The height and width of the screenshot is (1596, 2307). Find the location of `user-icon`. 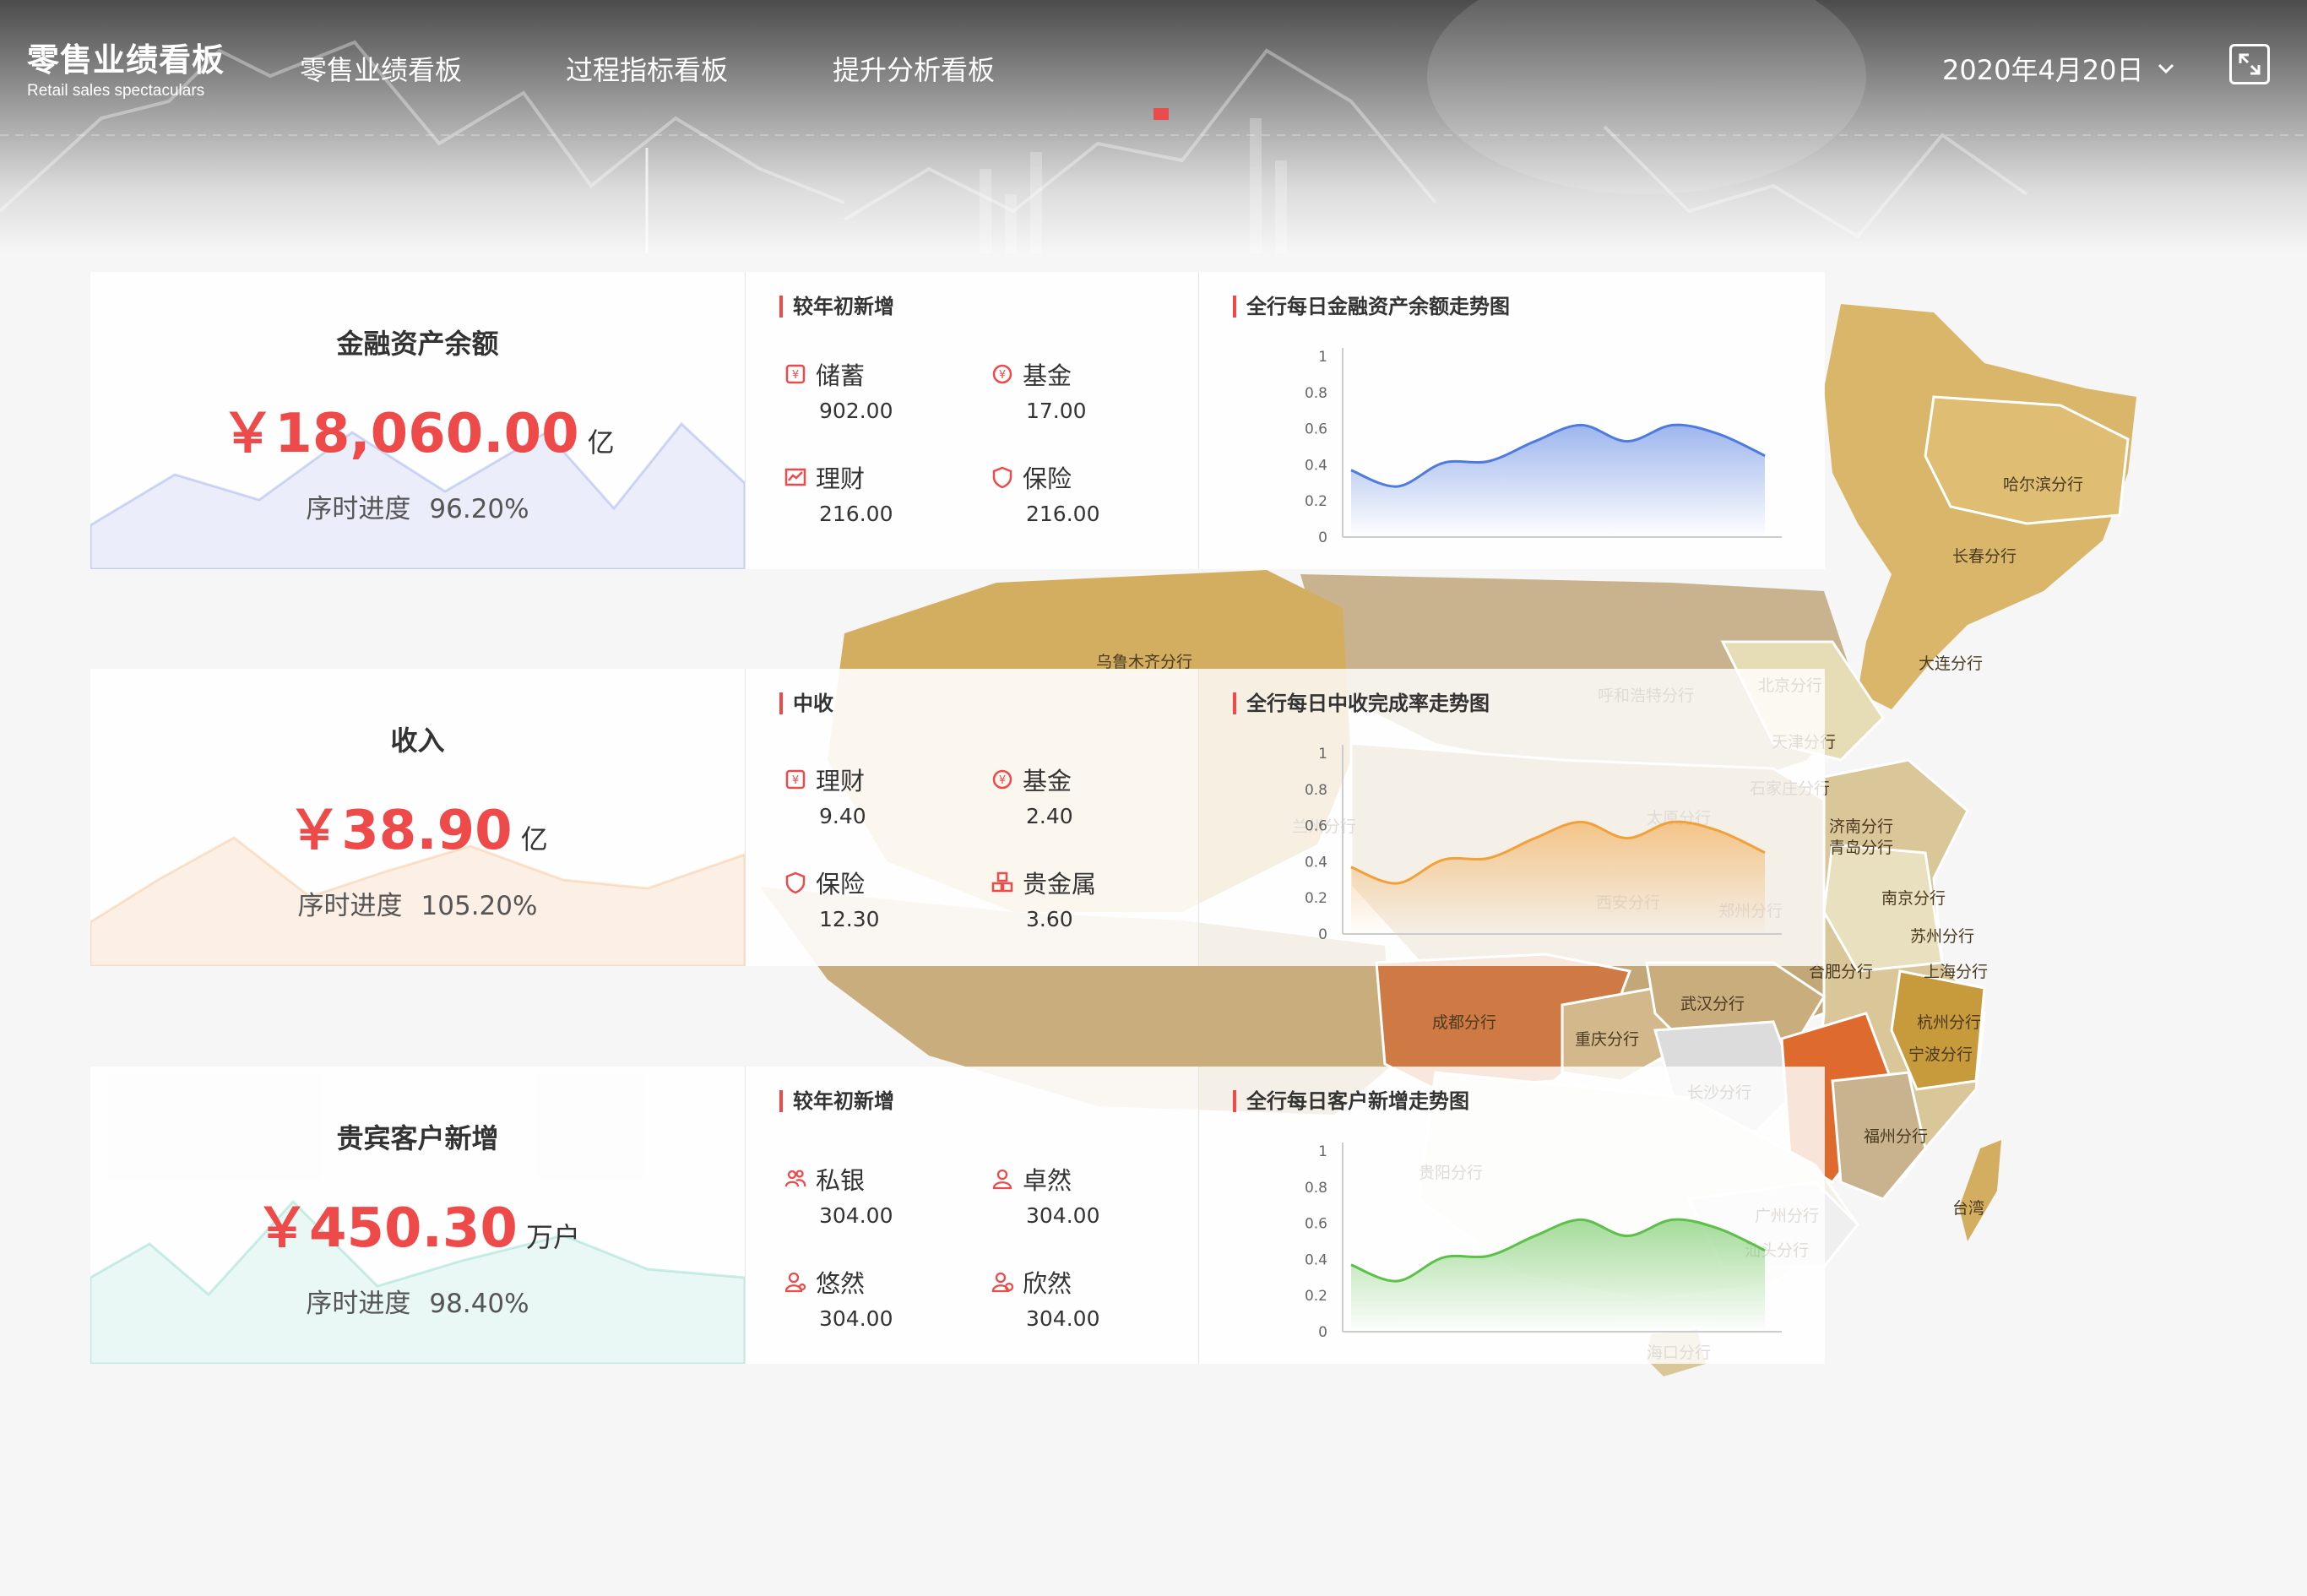

user-icon is located at coordinates (1002, 1179).